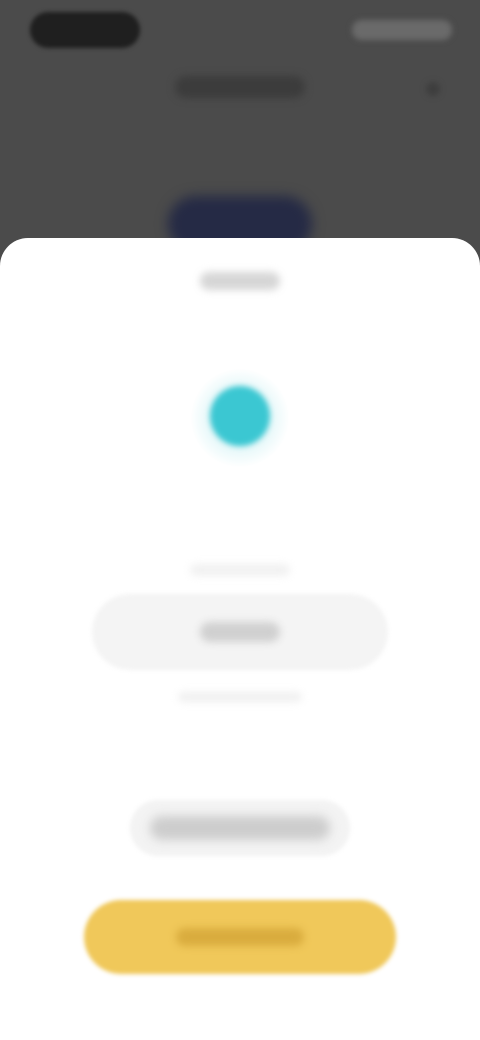 Image resolution: width=480 pixels, height=1040 pixels. Describe the element at coordinates (240, 632) in the screenshot. I see `input-value-text` at that location.